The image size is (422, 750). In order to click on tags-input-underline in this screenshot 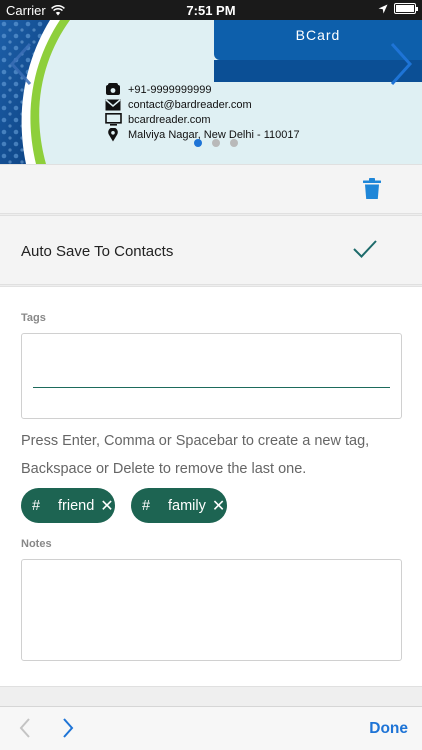, I will do `click(211, 387)`.